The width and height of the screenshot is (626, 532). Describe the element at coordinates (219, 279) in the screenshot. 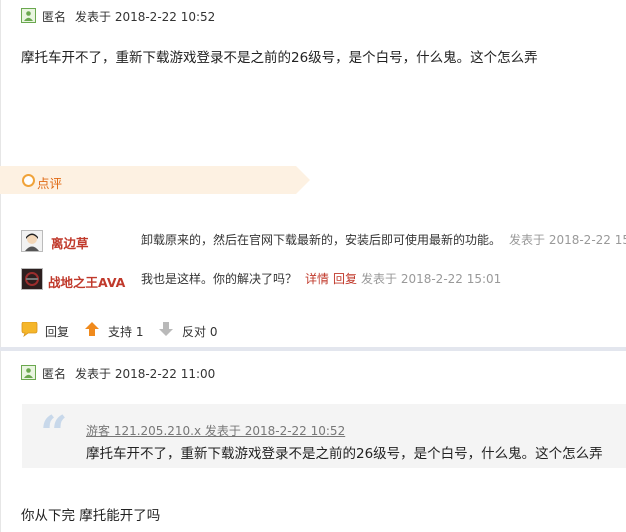

I see `comment-text: 我也是这样。你的解决了吗？` at that location.